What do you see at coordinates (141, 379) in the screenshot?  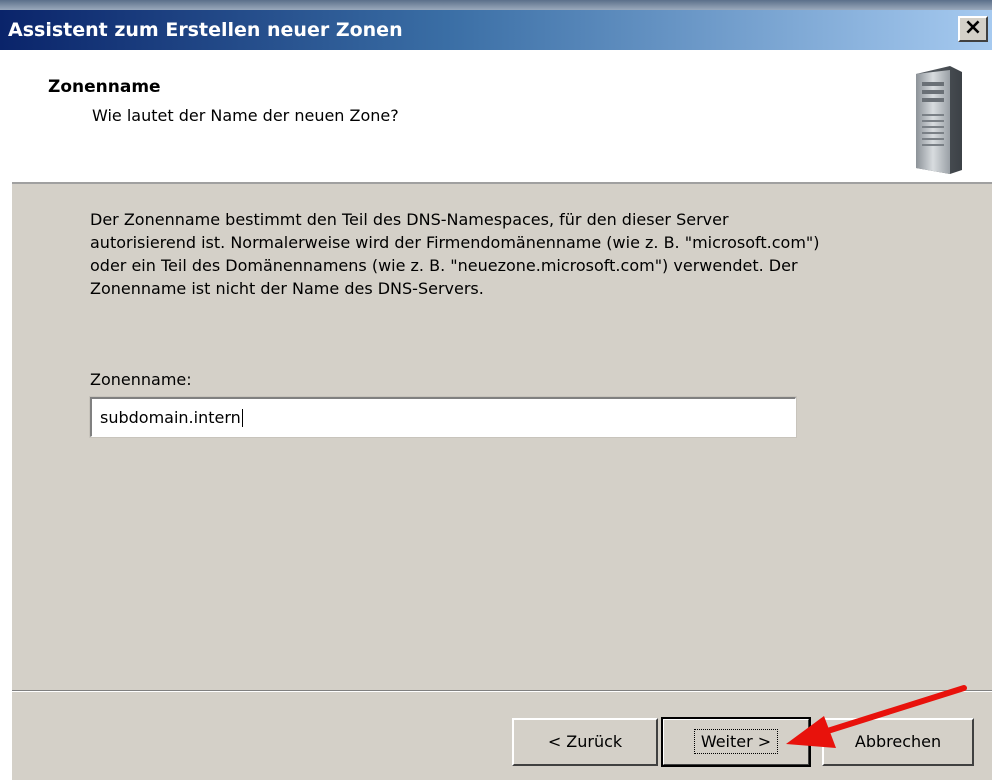 I see `zone-name-label: Zonenname:` at bounding box center [141, 379].